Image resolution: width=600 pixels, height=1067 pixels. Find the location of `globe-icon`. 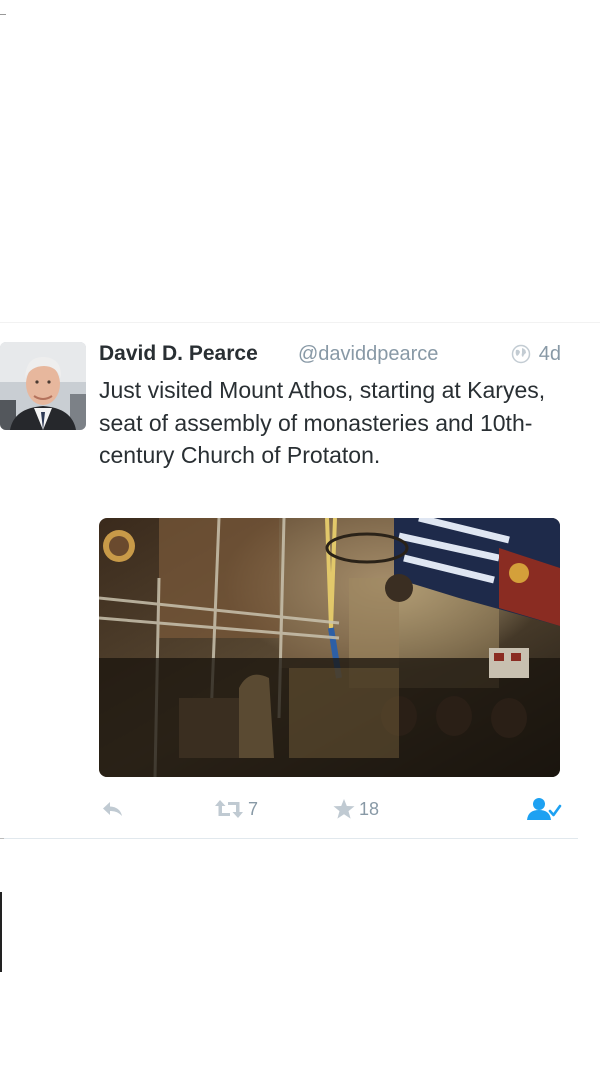

globe-icon is located at coordinates (520, 354).